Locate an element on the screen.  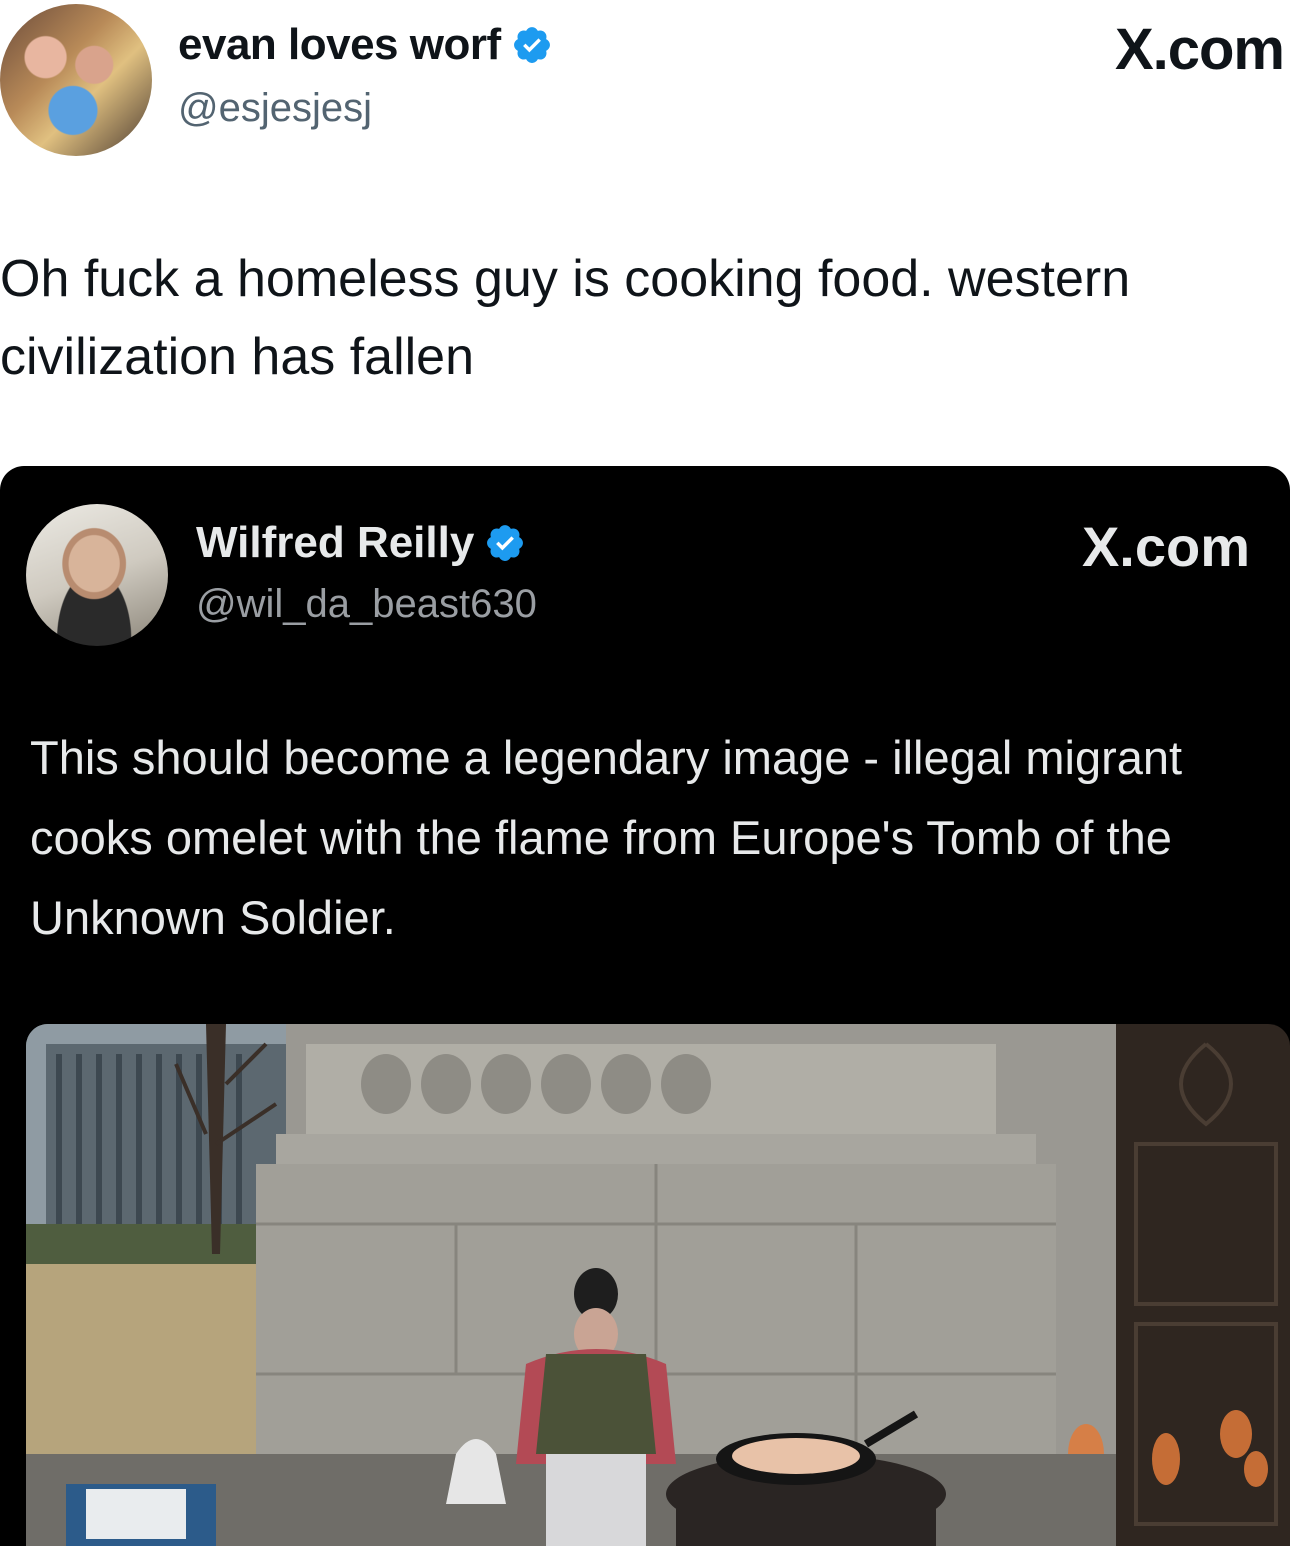
quoted-author-name-row: Wilfred Reilly is located at coordinates (361, 543).